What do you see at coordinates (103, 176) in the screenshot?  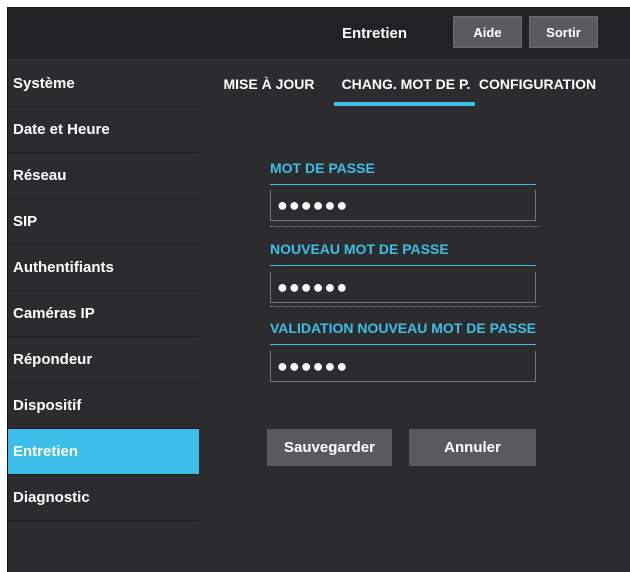 I see `sidebar-item-reseau: Réseau` at bounding box center [103, 176].